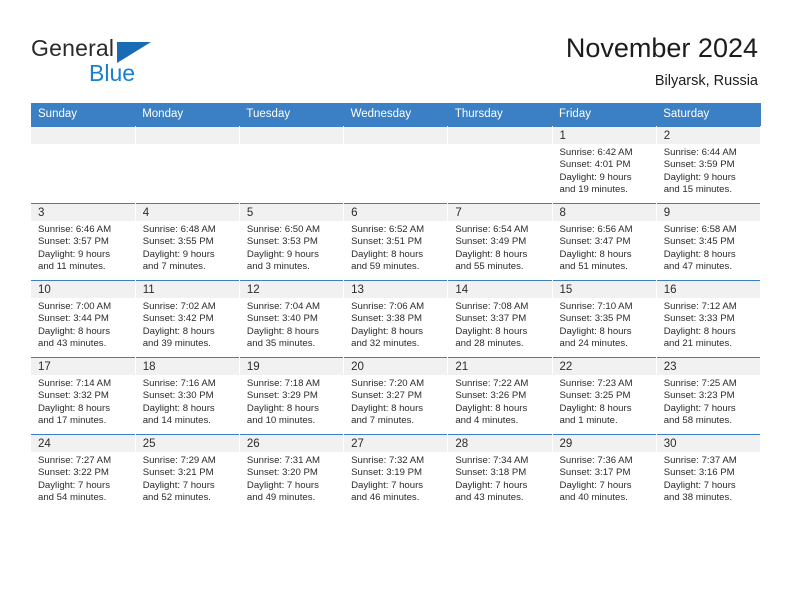  What do you see at coordinates (699, 396) in the screenshot?
I see `sunset-time: Sunset: 3:23 PM` at bounding box center [699, 396].